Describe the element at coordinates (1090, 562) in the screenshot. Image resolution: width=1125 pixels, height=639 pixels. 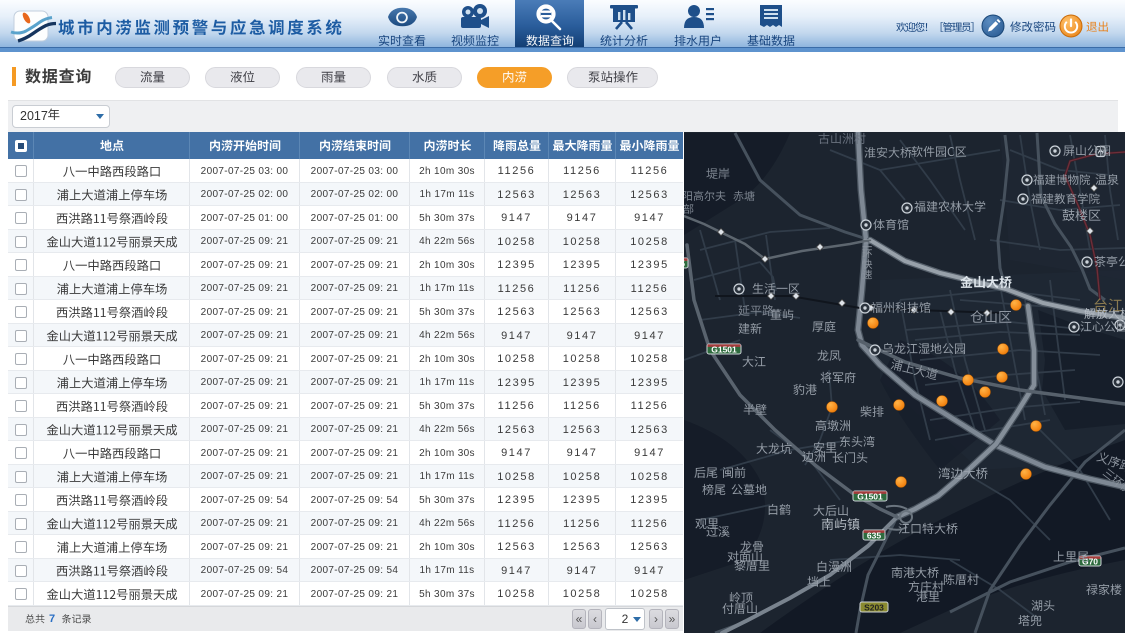
I see `svg-text: G70` at that location.